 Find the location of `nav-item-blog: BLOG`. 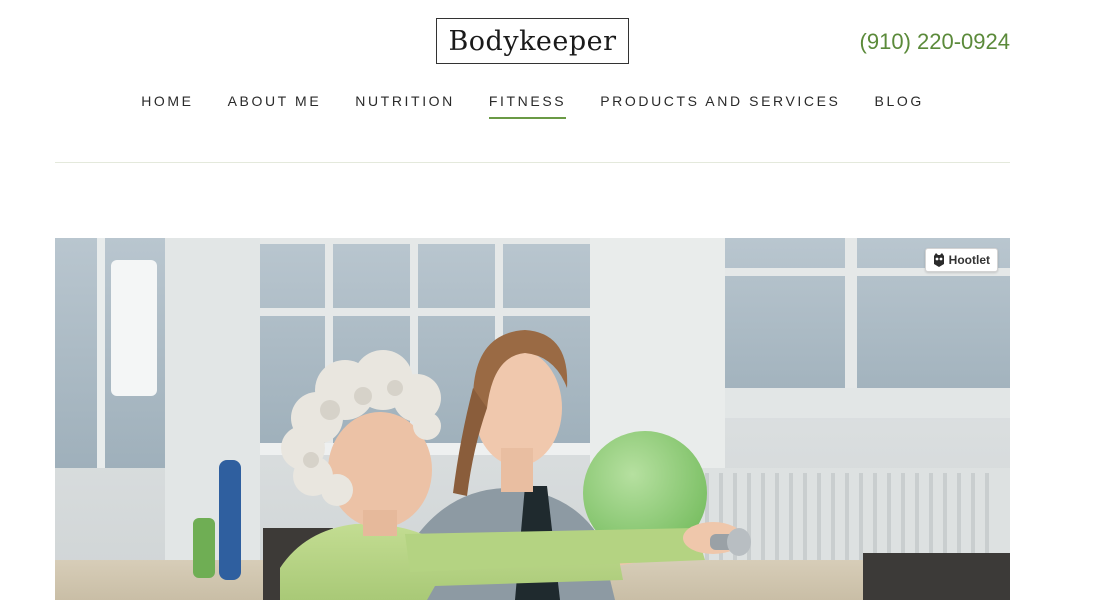

nav-item-blog: BLOG is located at coordinates (899, 106).